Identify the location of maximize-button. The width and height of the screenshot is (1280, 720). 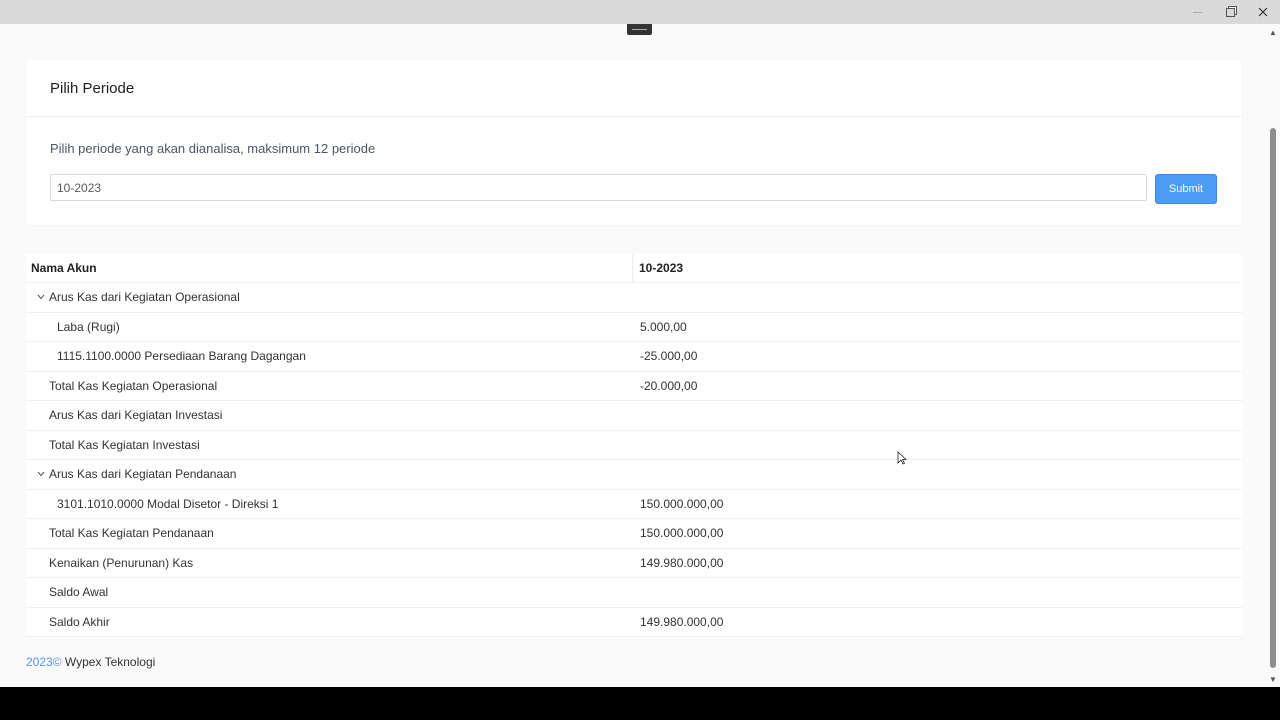
(1230, 12).